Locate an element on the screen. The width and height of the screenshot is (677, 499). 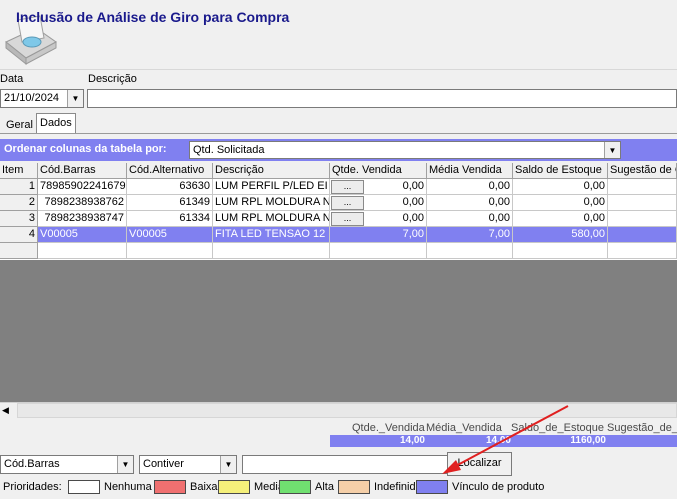
total-label-sugestao: Sugestão_de_C is located at coordinates (642, 428).